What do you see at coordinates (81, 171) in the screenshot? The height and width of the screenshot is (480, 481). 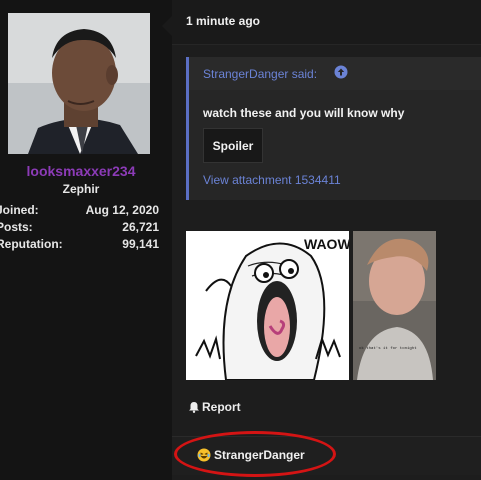 I see `username: looksmaxxer234` at bounding box center [81, 171].